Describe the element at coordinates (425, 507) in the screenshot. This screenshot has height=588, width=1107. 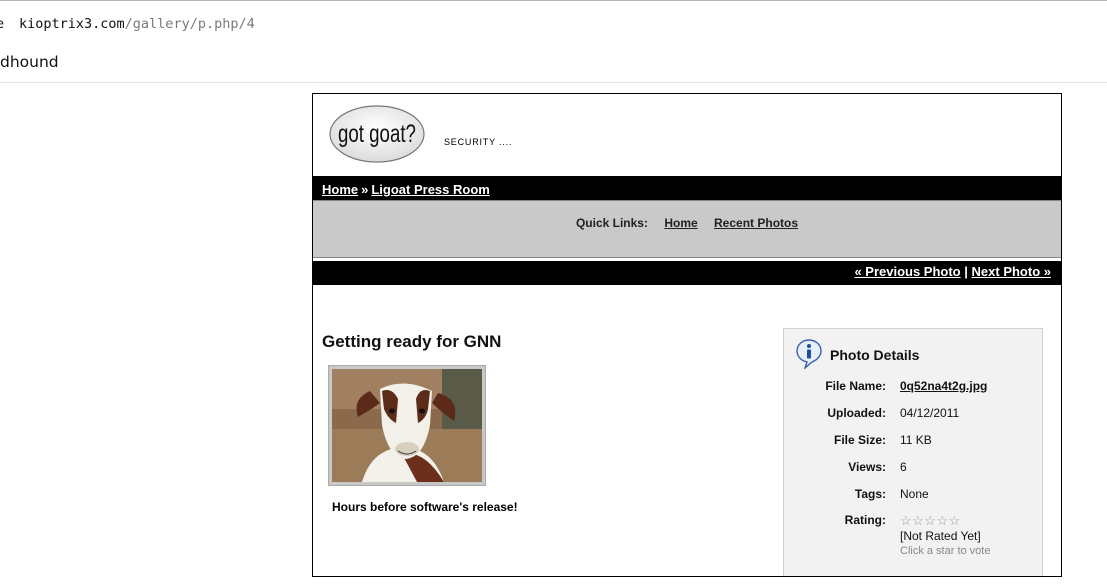
I see `photo-caption: Hours before software's release!` at that location.